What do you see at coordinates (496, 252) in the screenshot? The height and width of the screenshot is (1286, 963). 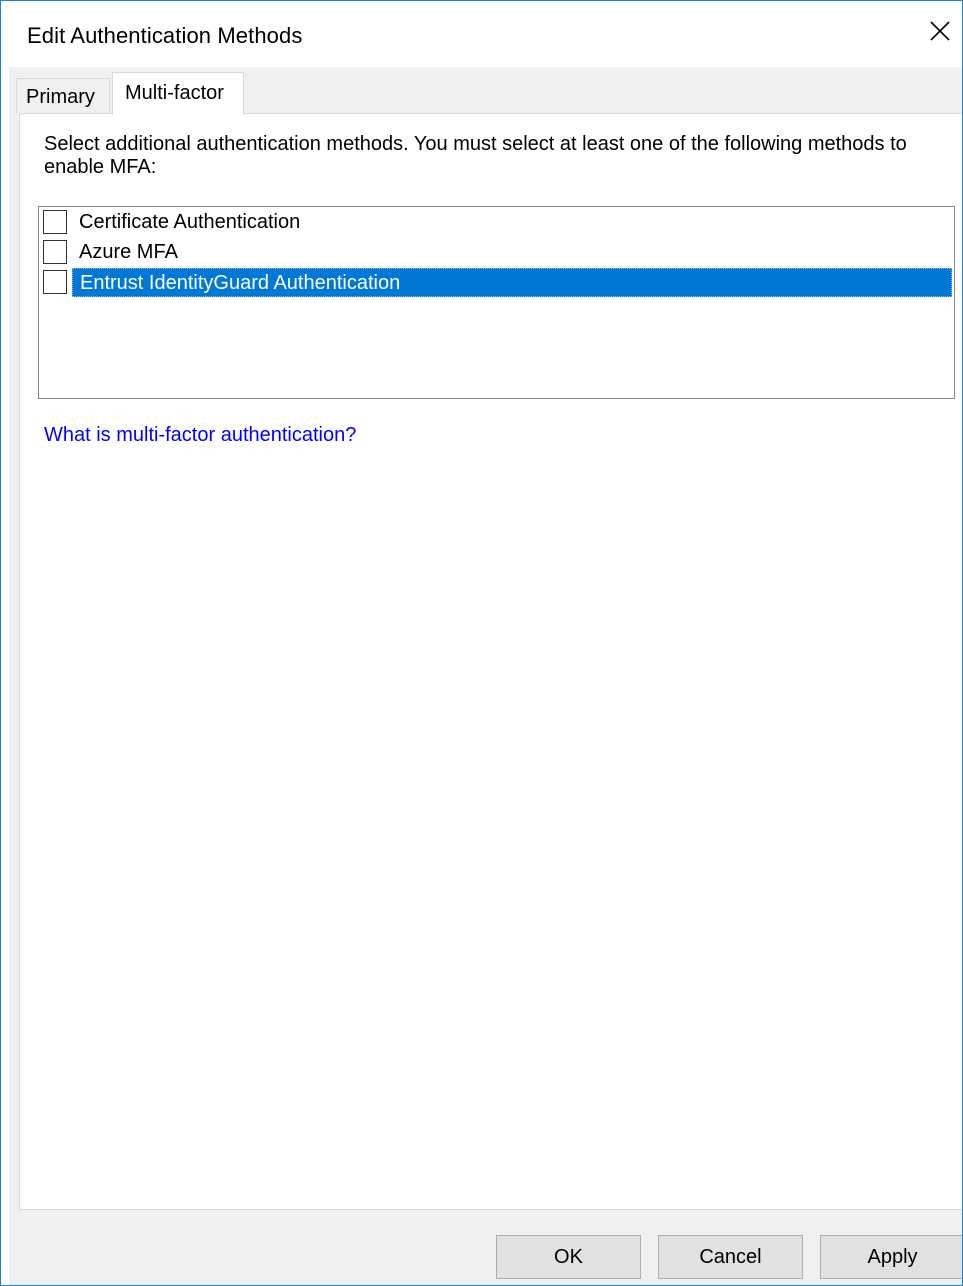 I see `list-item: Azure MFA` at bounding box center [496, 252].